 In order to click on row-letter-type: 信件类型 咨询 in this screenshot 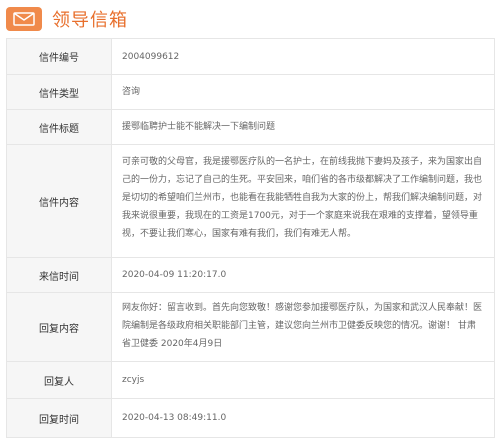, I will do `click(251, 92)`.